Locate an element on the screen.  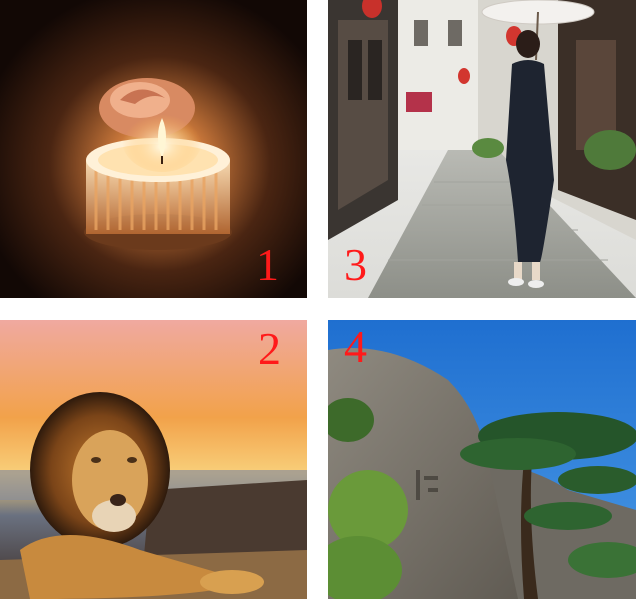
tile-number-label: 1 is located at coordinates (267, 264).